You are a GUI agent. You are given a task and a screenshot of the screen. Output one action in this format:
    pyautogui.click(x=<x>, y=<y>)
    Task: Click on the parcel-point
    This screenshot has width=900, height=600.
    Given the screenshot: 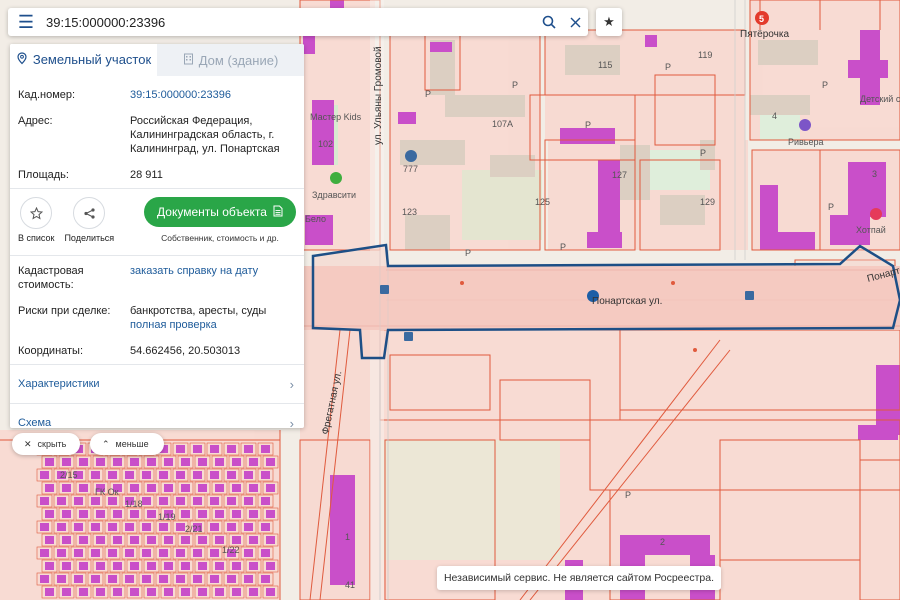 What is the action you would take?
    pyautogui.click(x=695, y=350)
    